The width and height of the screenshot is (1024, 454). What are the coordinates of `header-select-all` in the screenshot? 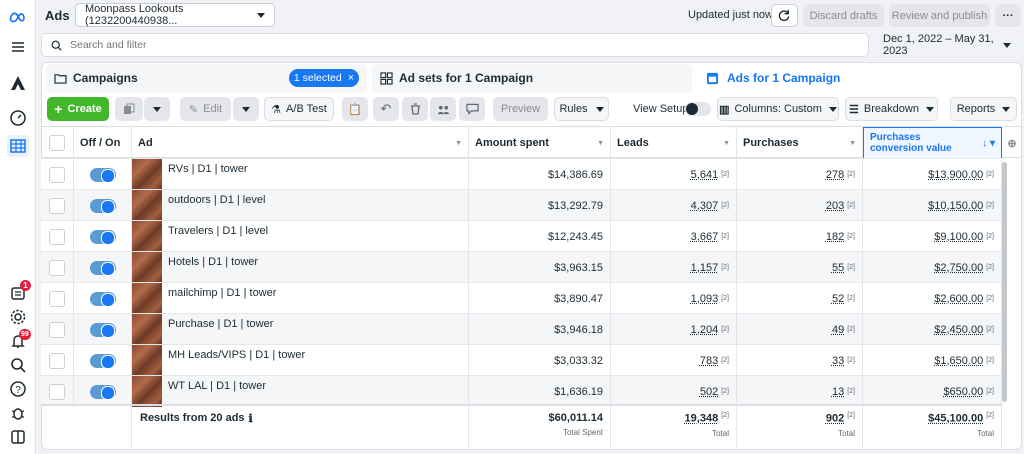 It's located at (57, 143).